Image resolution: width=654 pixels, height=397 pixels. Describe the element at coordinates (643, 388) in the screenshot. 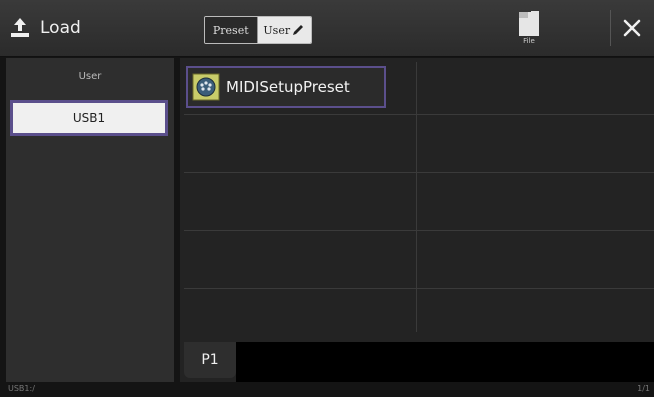

I see `page-indicator: 1/1` at that location.